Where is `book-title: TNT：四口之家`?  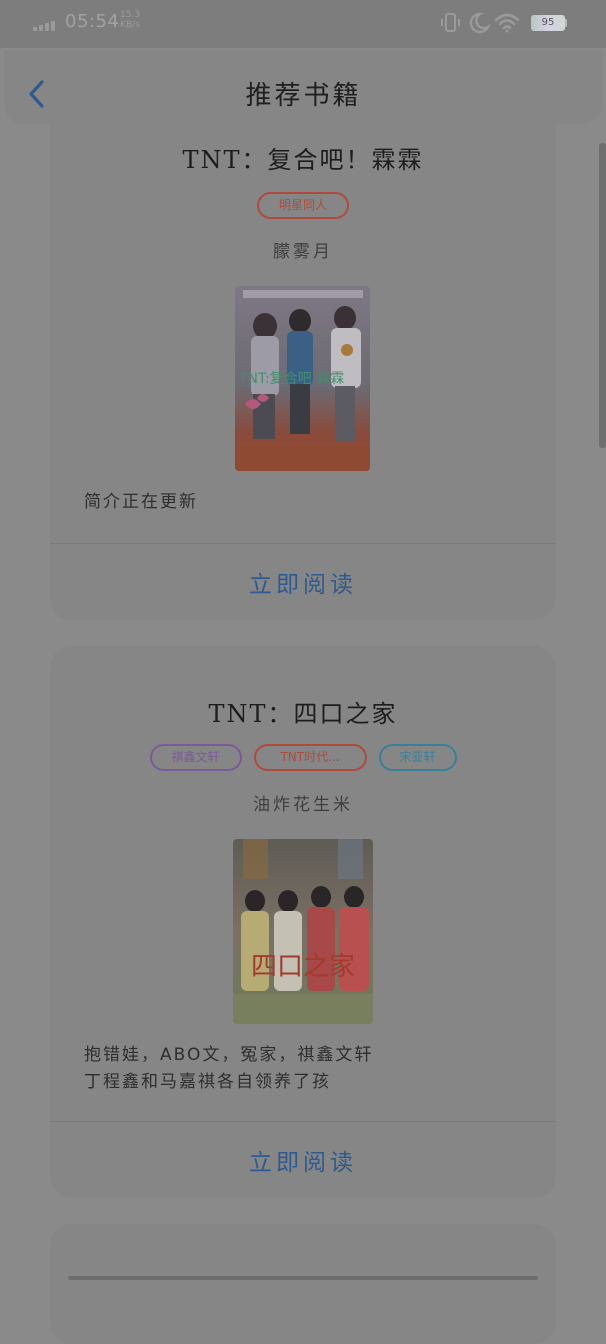
book-title: TNT：四口之家 is located at coordinates (303, 714).